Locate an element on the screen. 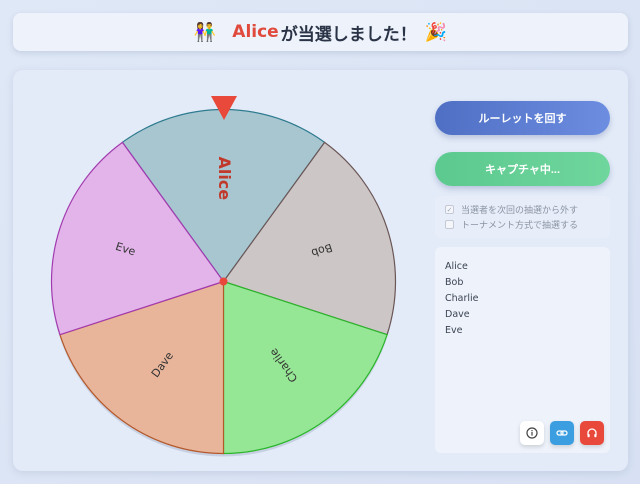 This screenshot has width=640, height=484. names-list-item: Charlie is located at coordinates (462, 298).